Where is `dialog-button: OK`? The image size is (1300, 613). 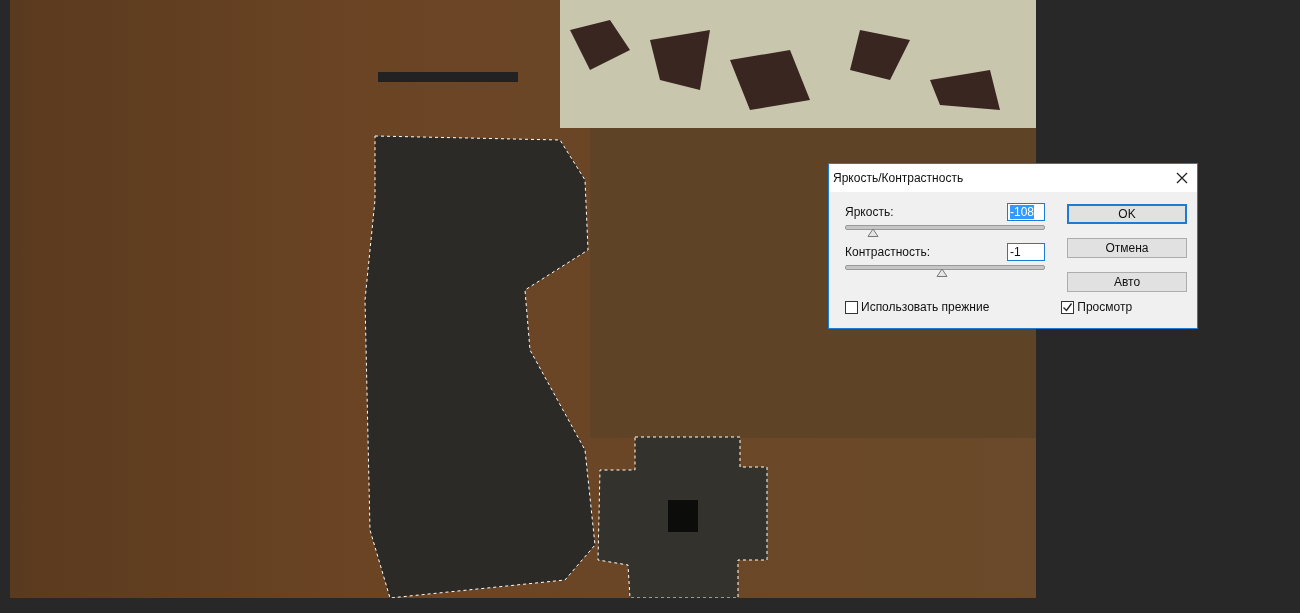
dialog-button: OK is located at coordinates (1127, 214).